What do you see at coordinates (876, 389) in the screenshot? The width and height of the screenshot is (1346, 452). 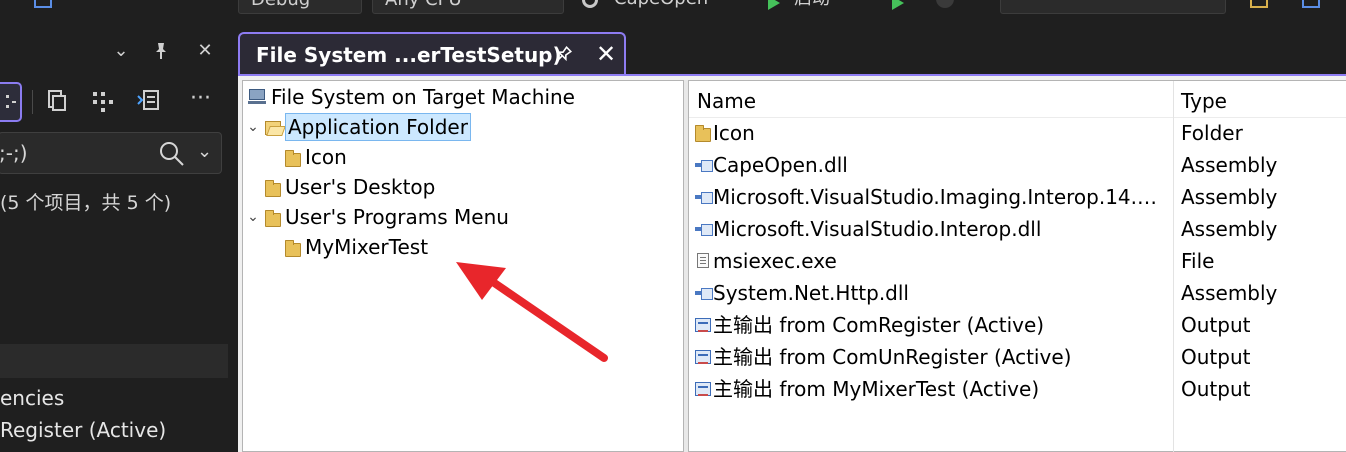 I see `list-item-name: 主输出 from MyMixerTest (Active)` at bounding box center [876, 389].